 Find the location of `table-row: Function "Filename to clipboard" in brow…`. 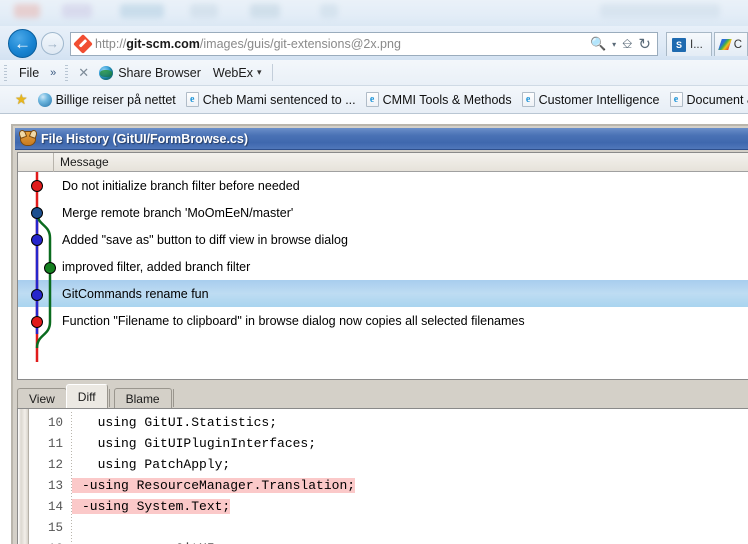

table-row: Function "Filename to clipboard" in brow… is located at coordinates (383, 320).